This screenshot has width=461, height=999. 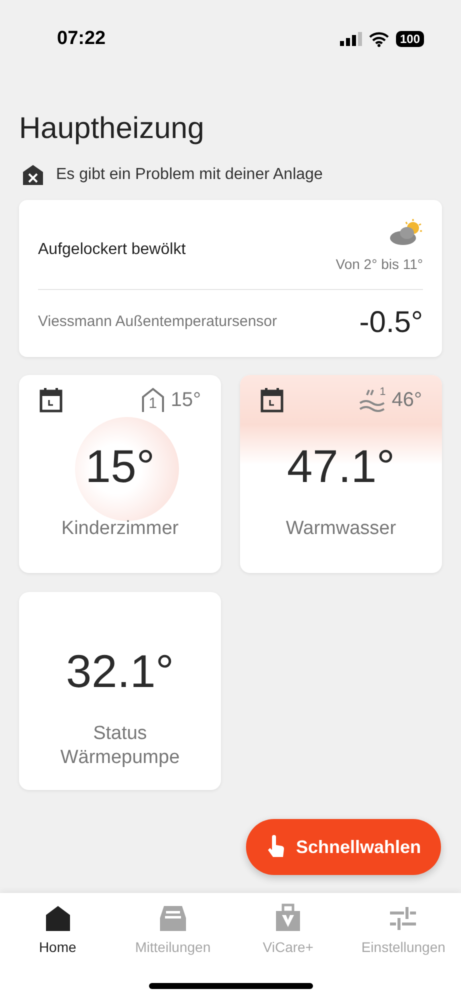 What do you see at coordinates (378, 39) in the screenshot?
I see `wifi-icon` at bounding box center [378, 39].